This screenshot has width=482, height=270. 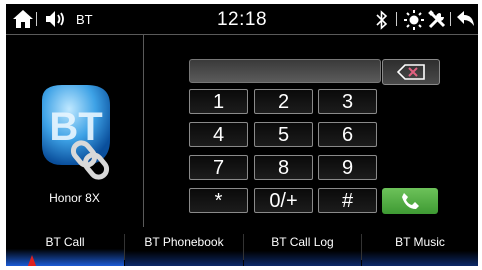 I want to click on tab-bt-music: BT Music, so click(x=420, y=247).